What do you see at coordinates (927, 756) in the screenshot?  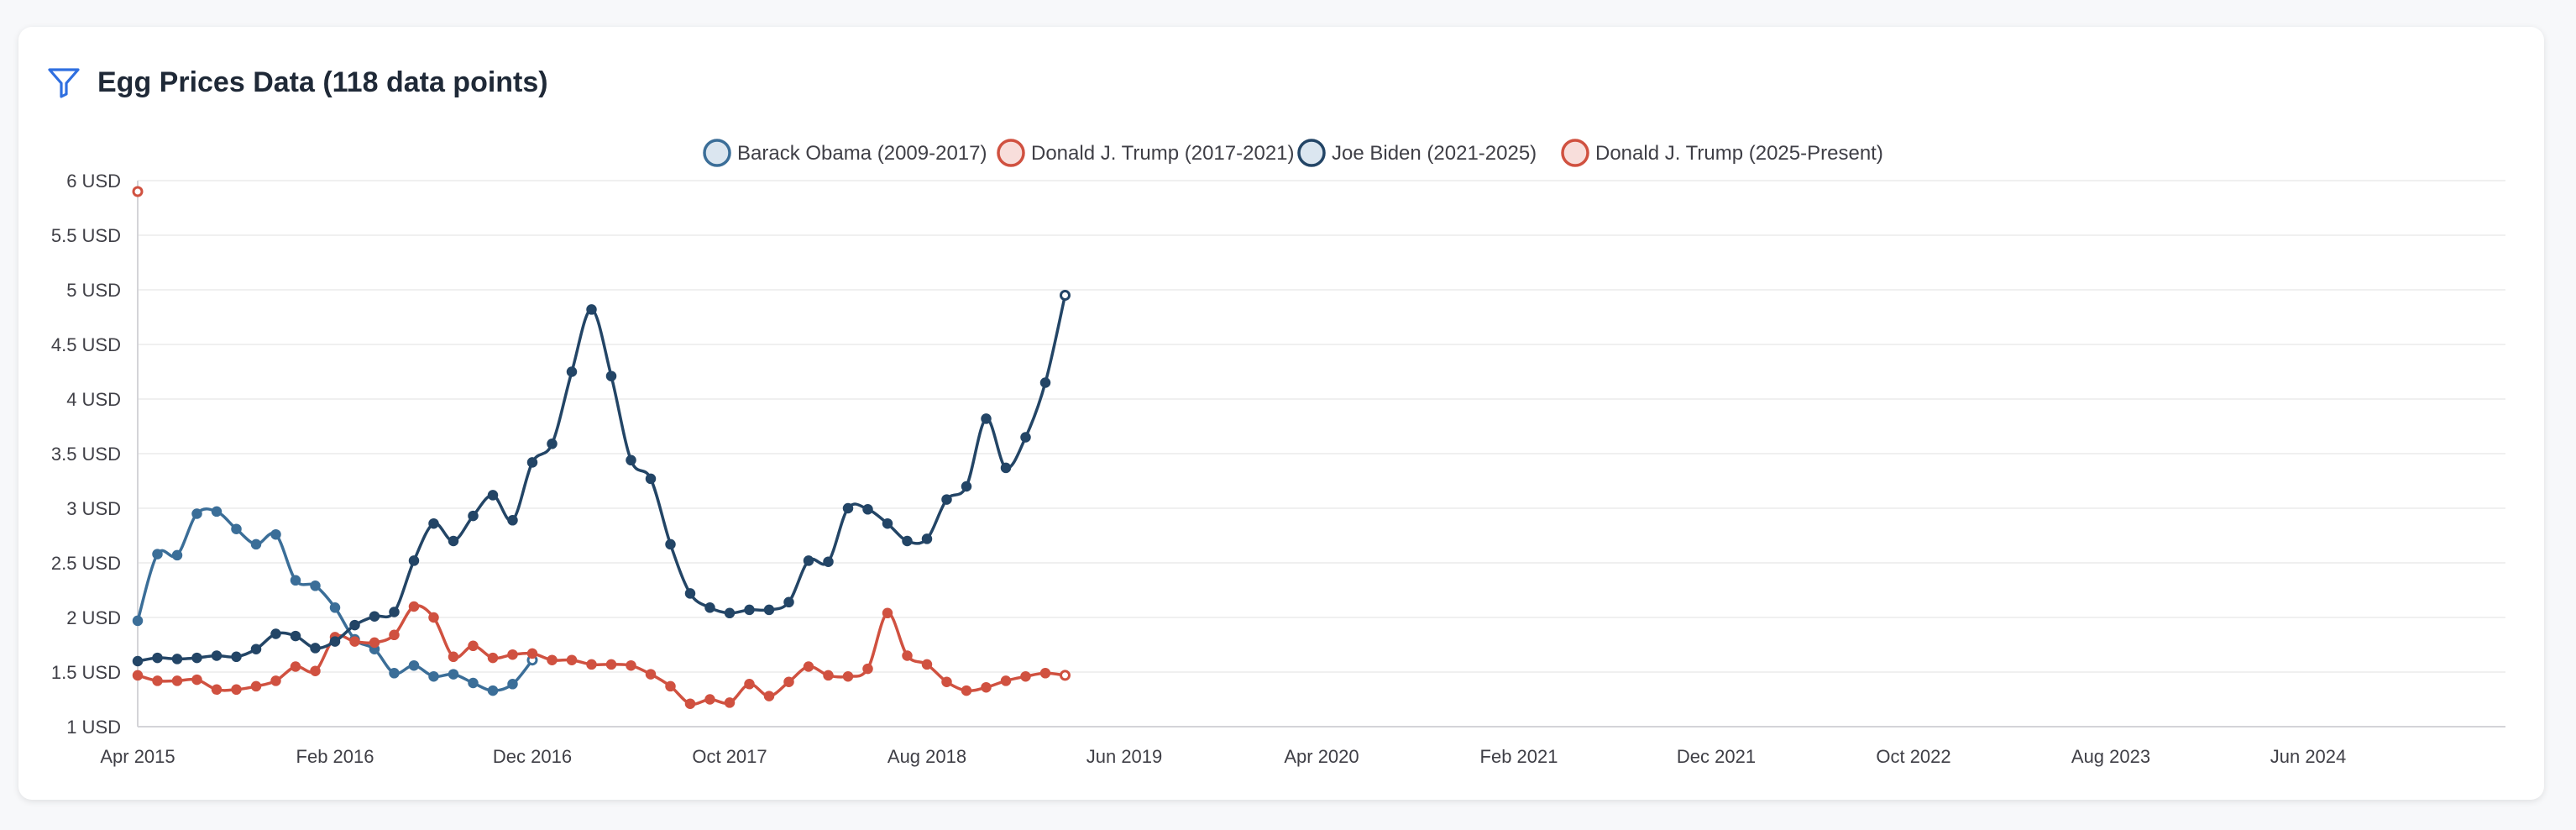 I see `x-tick-label: Aug 2018` at bounding box center [927, 756].